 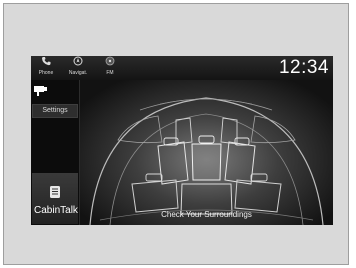 What do you see at coordinates (55, 111) in the screenshot?
I see `settings-button: Settings` at bounding box center [55, 111].